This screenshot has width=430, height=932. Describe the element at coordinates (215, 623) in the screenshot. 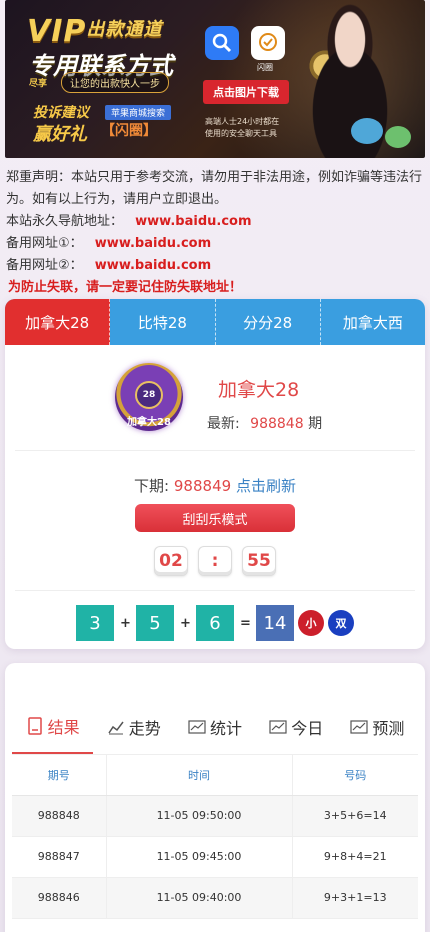

I see `result-ball-3: 6` at that location.